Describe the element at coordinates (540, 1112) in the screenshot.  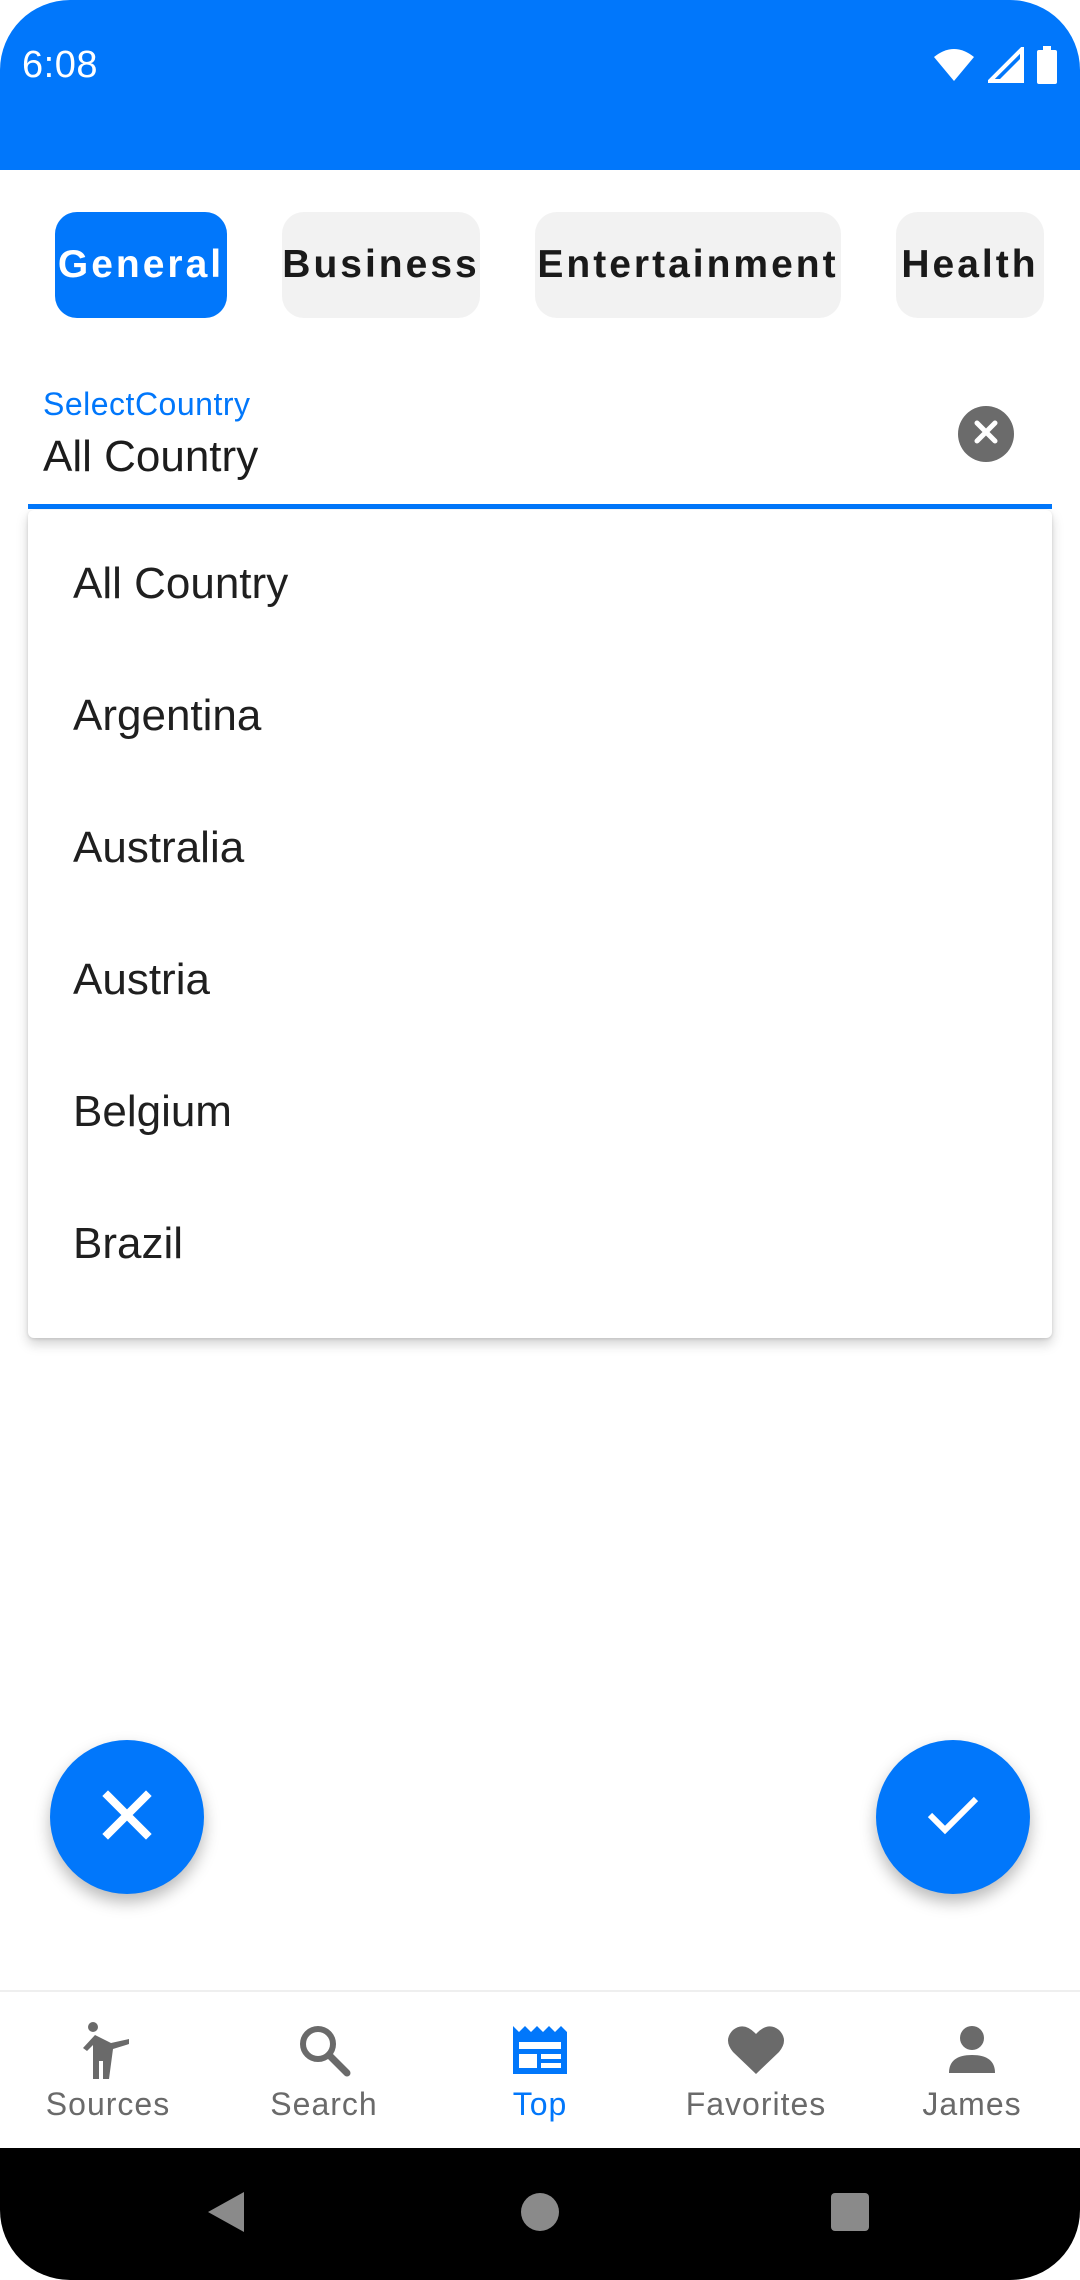
I see `dropdown-option: Belgium` at that location.